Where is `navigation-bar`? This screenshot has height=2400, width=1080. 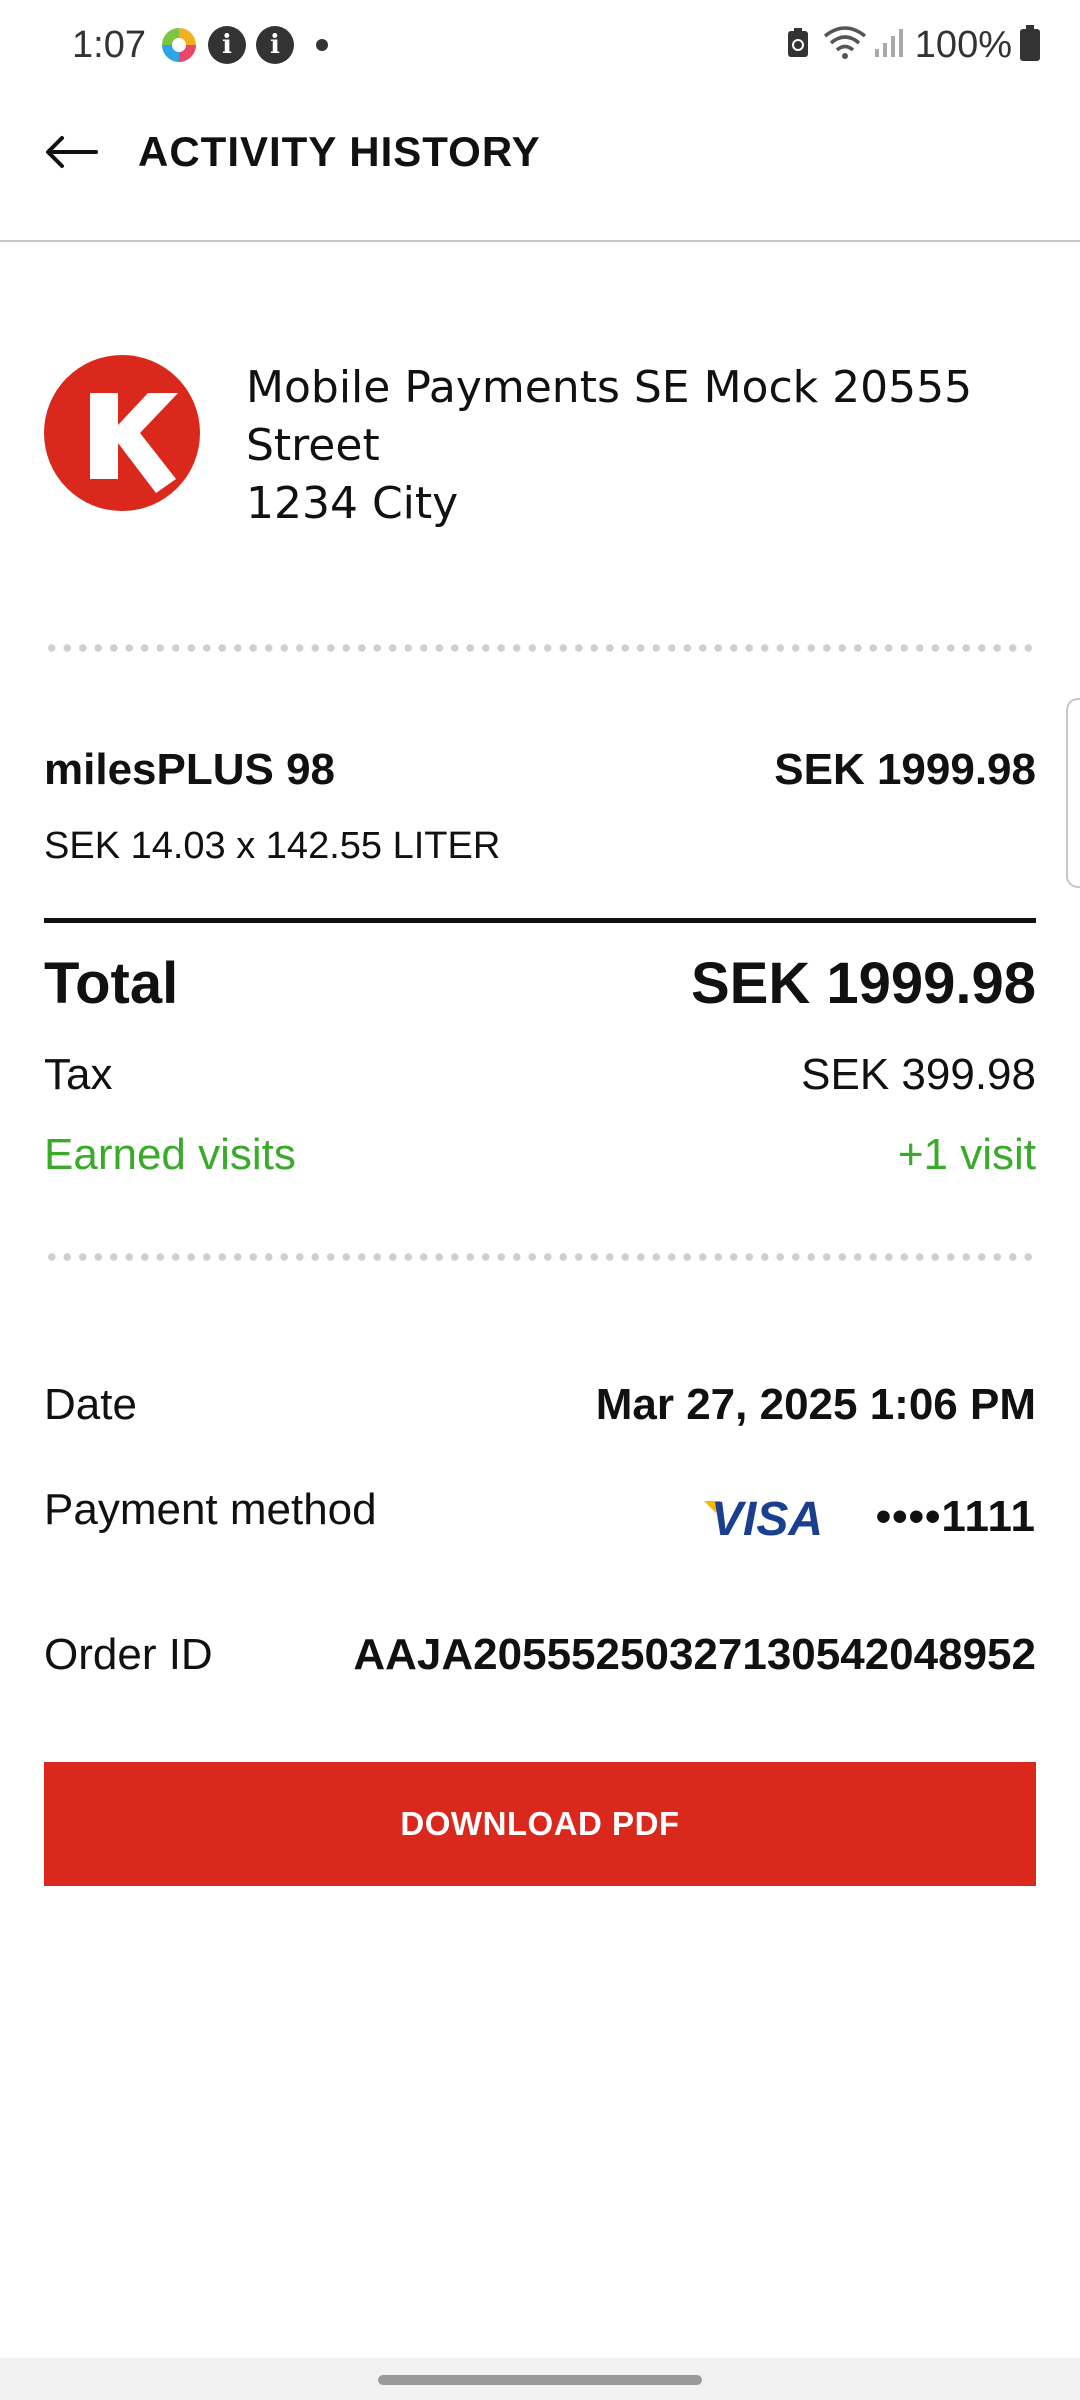
navigation-bar is located at coordinates (540, 2379).